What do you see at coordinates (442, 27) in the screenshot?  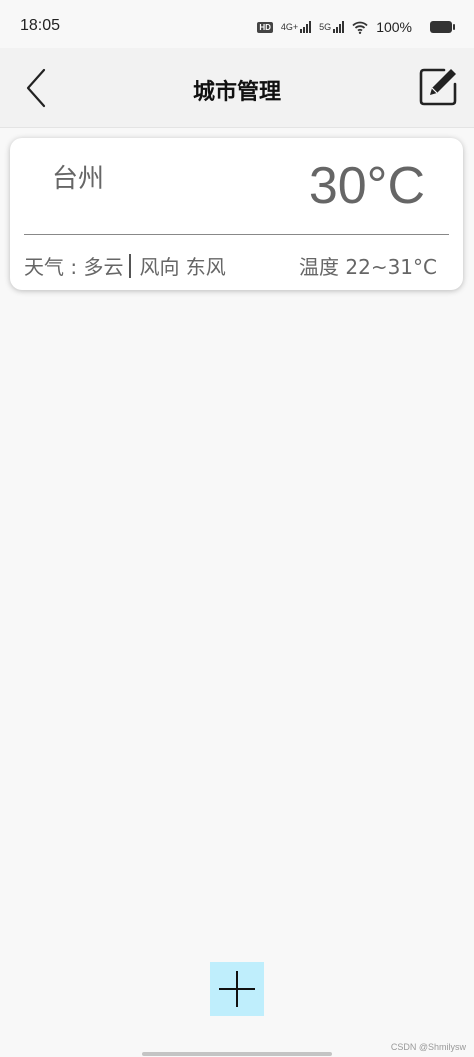 I see `battery-icon` at bounding box center [442, 27].